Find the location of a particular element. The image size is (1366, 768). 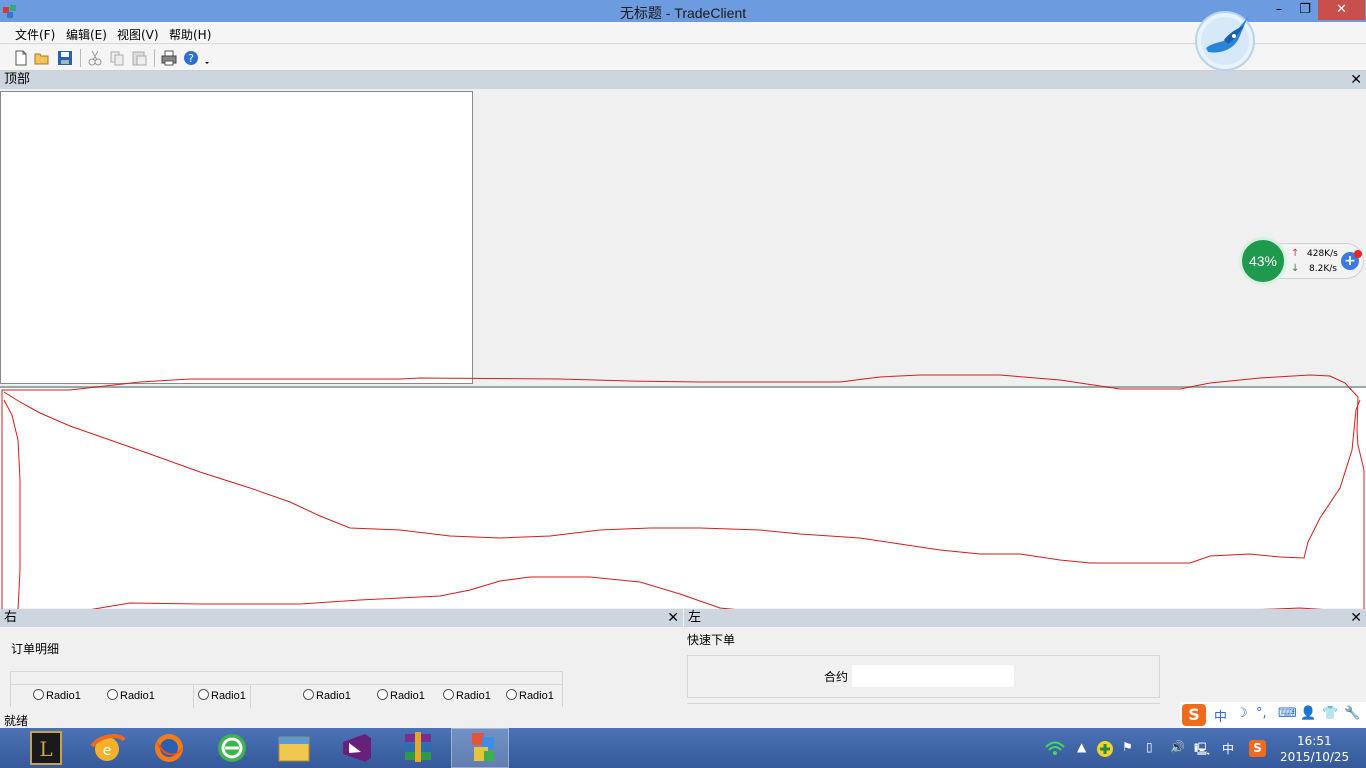

shirt-icon: 👕 is located at coordinates (1330, 713).